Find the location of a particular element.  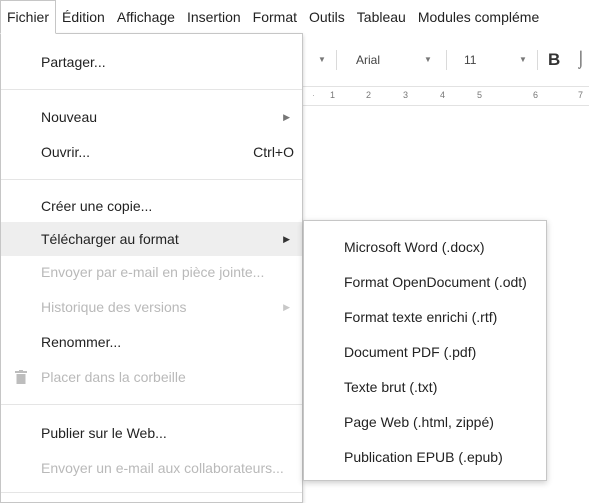

ruler-mark-2: 2 is located at coordinates (369, 95).